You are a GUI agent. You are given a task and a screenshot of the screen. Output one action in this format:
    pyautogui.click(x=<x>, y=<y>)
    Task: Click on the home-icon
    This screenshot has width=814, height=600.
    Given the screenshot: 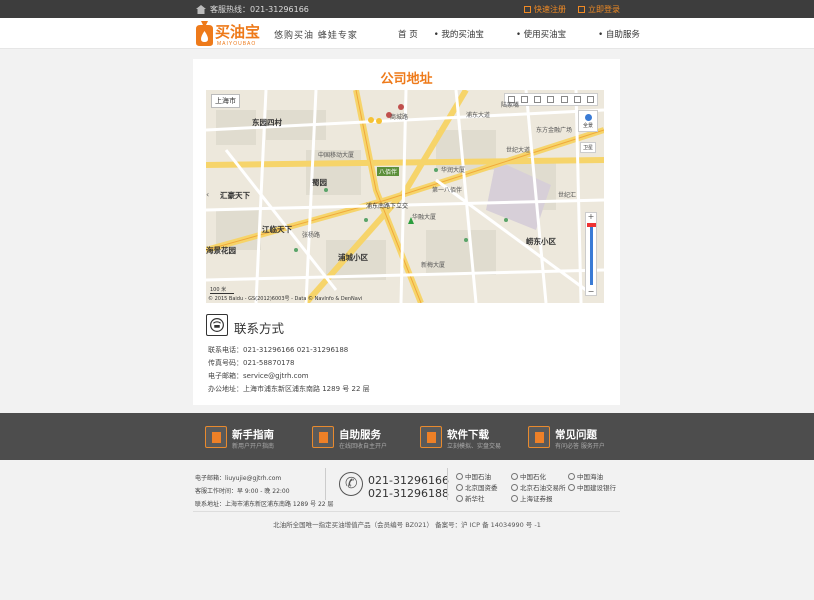 What is the action you would take?
    pyautogui.click(x=201, y=9)
    